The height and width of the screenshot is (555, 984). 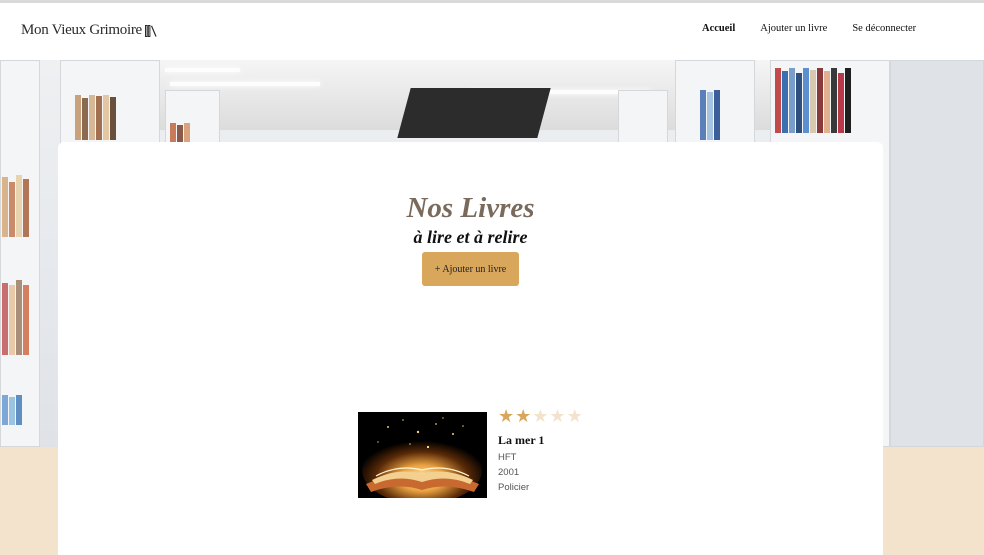 What do you see at coordinates (718, 28) in the screenshot?
I see `nav-accueil: Accueil` at bounding box center [718, 28].